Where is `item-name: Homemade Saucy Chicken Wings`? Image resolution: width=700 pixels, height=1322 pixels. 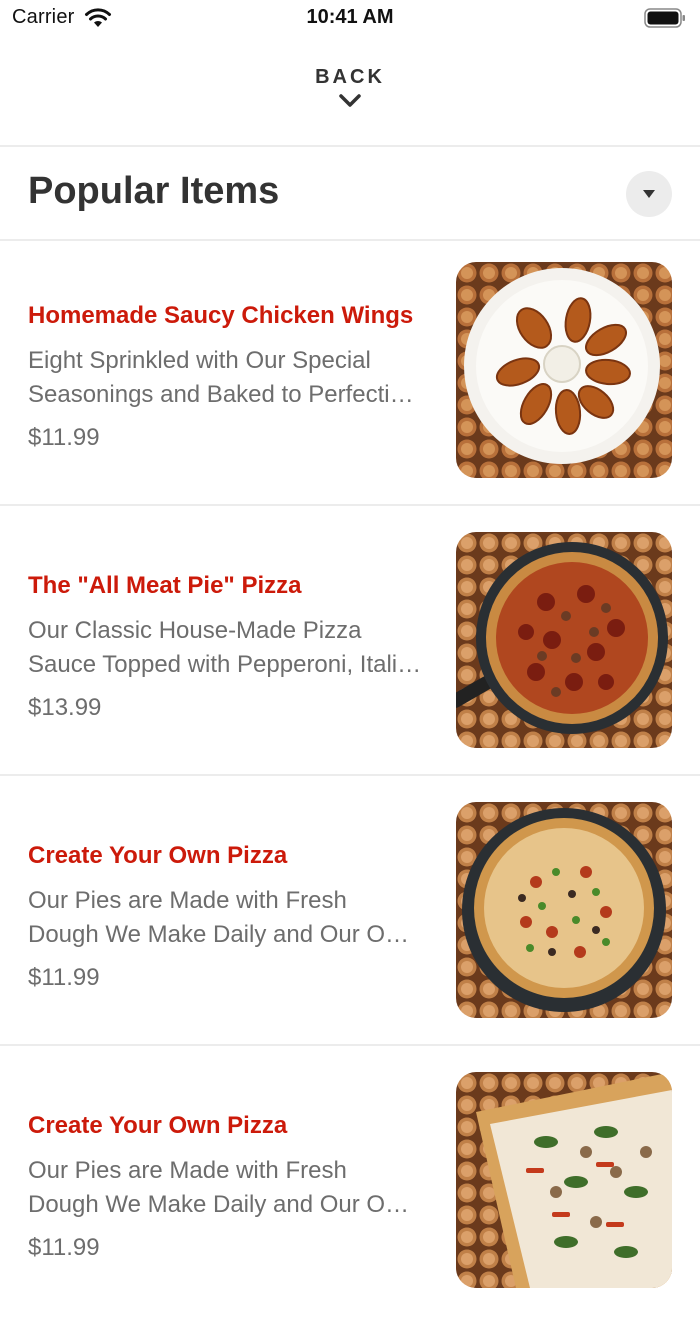
item-name: Homemade Saucy Chicken Wings is located at coordinates (221, 315).